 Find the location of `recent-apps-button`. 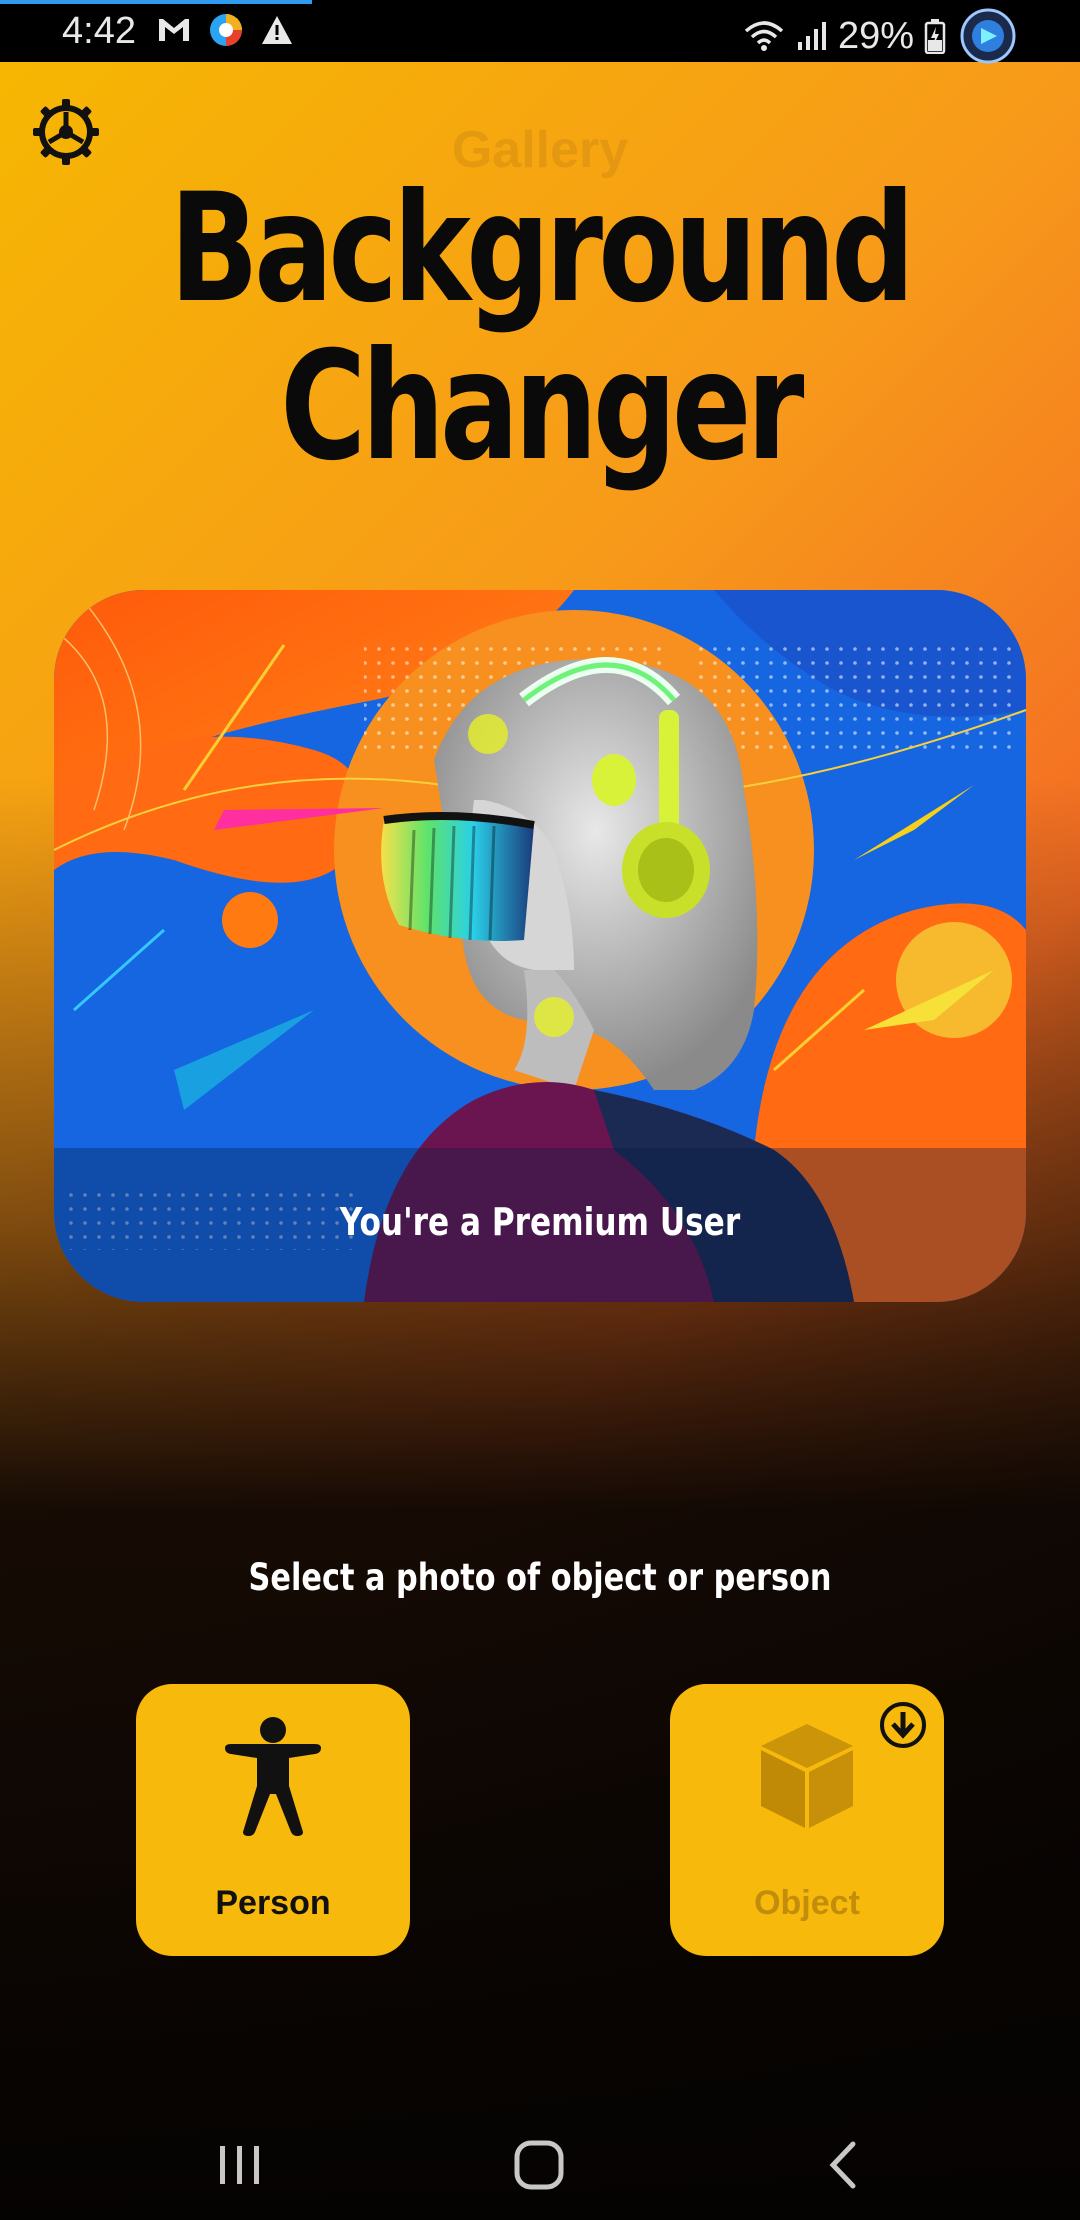

recent-apps-button is located at coordinates (240, 2165).